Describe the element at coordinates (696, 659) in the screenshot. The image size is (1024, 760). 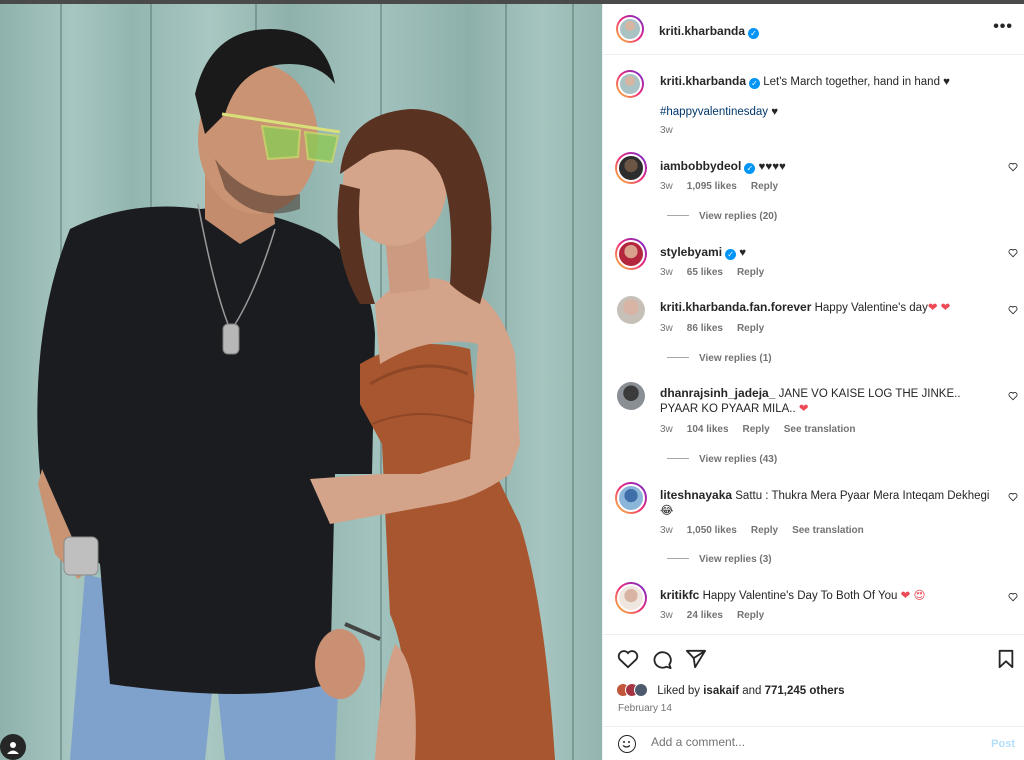
I see `share-icon` at that location.